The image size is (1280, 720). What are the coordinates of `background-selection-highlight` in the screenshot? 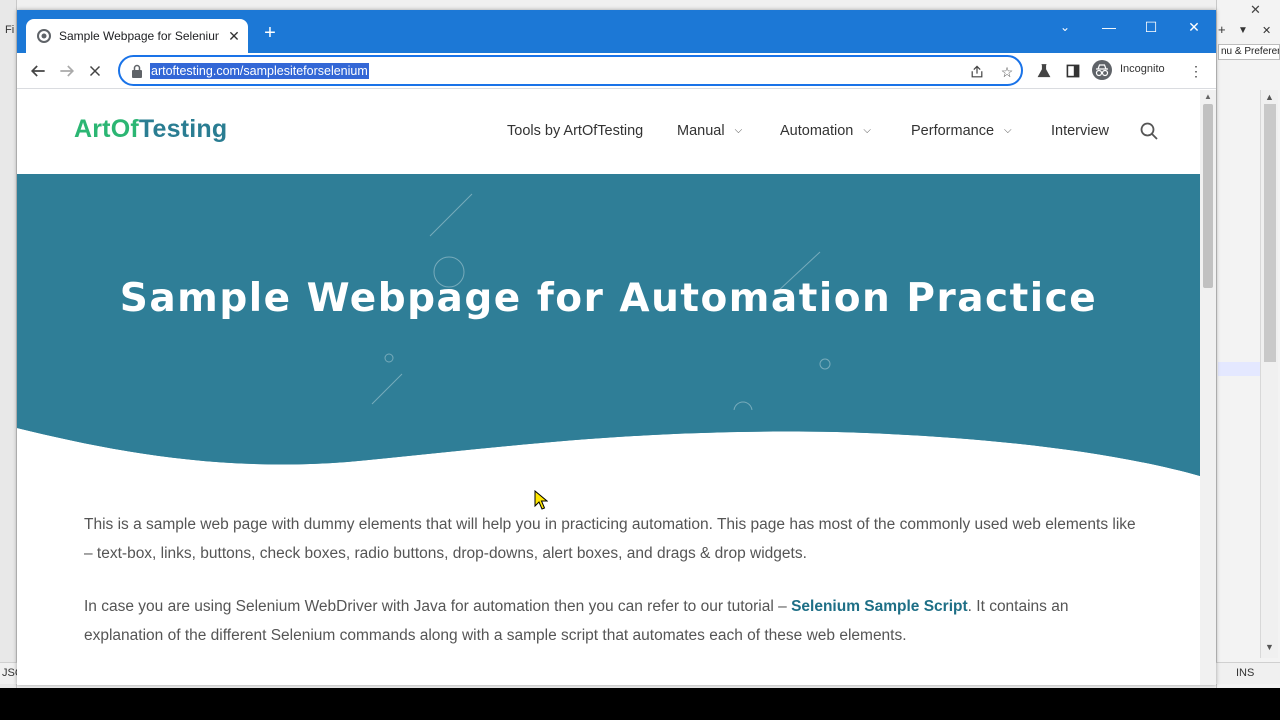 It's located at (1239, 369).